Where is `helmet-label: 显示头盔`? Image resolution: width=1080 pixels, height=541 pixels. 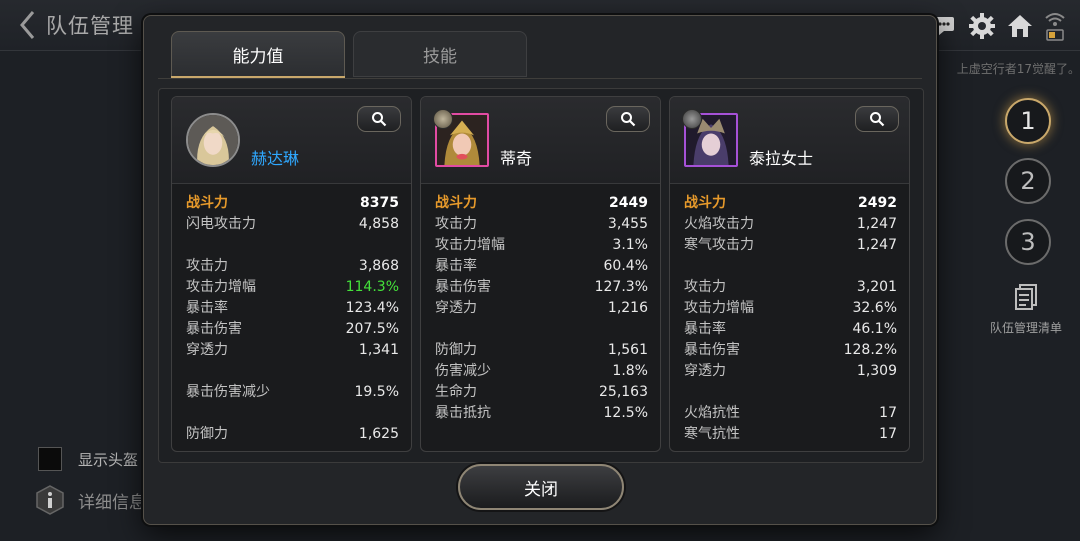
helmet-label: 显示头盔 is located at coordinates (108, 459).